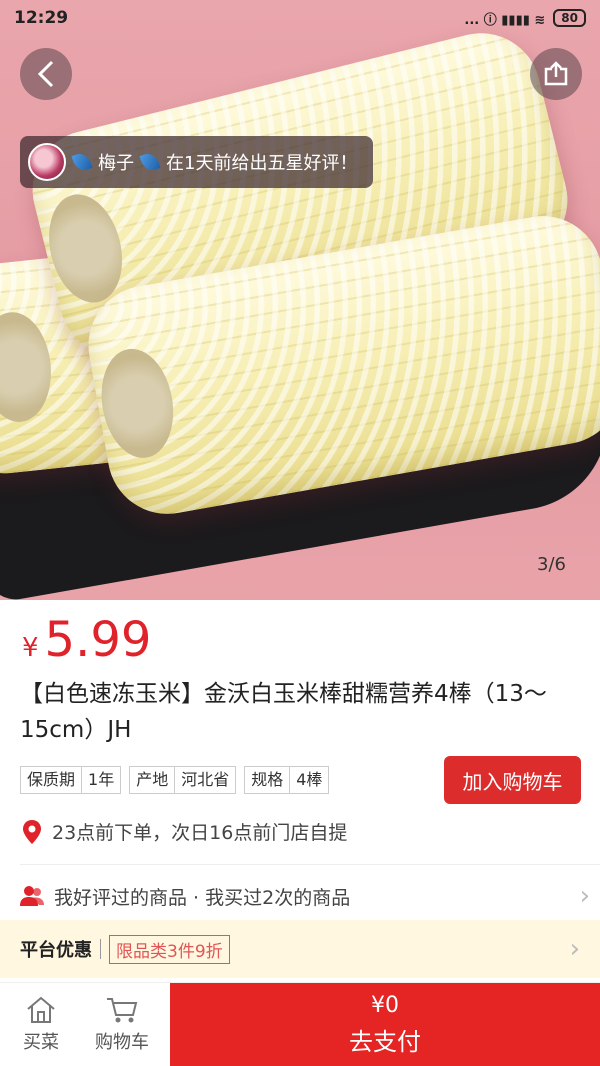 This screenshot has width=600, height=1066. What do you see at coordinates (41, 1024) in the screenshot?
I see `tab-home: 买菜` at bounding box center [41, 1024].